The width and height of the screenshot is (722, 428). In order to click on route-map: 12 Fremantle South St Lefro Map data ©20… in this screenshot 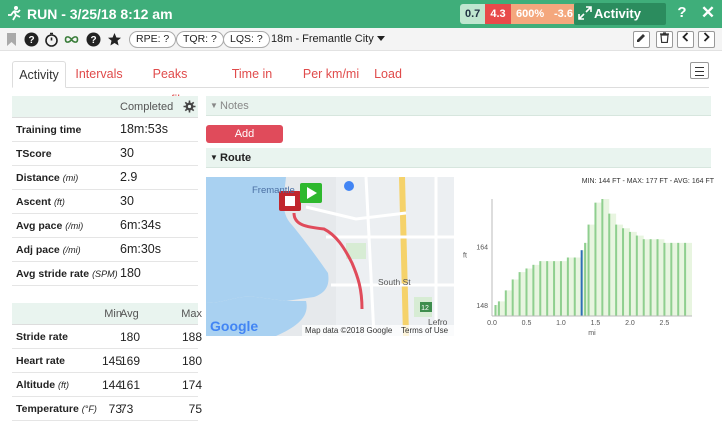, I will do `click(330, 256)`.